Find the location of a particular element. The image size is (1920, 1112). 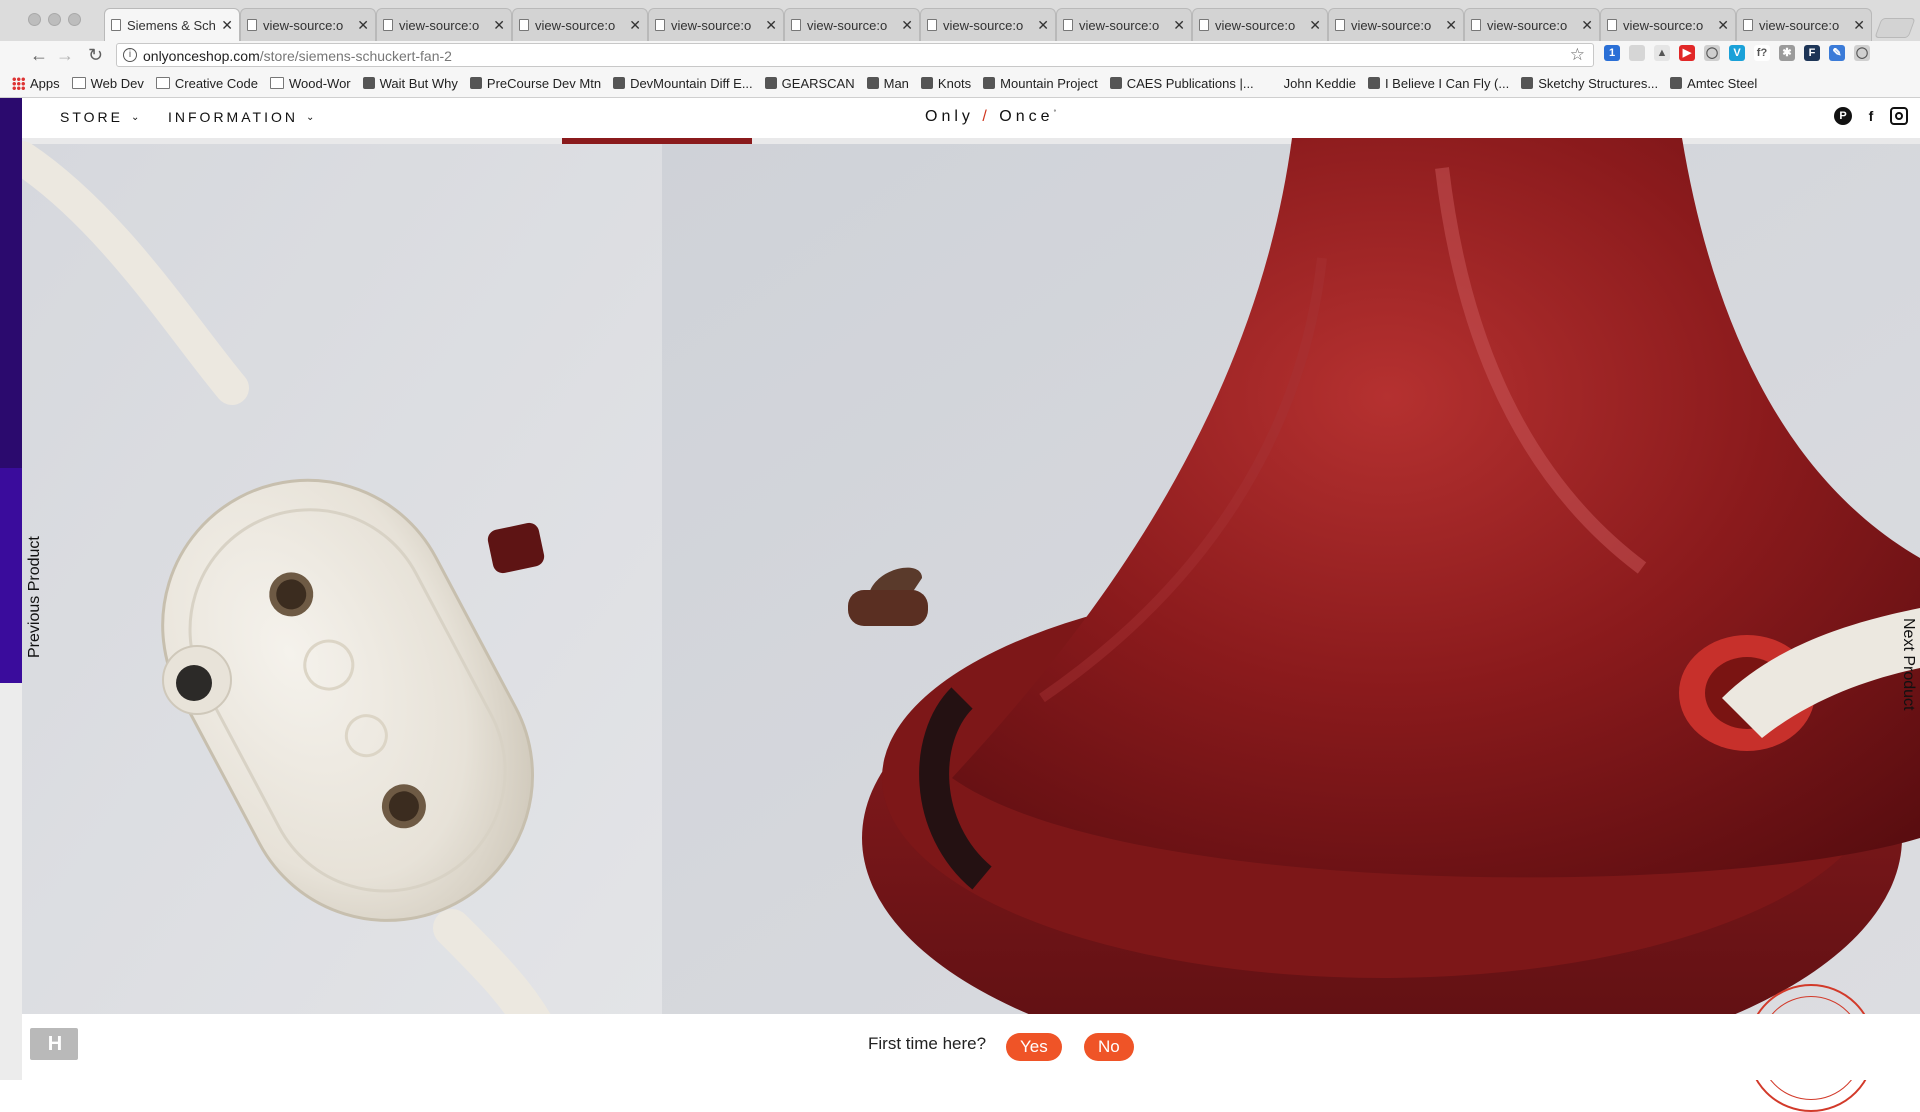

corner-logo-icon: H is located at coordinates (54, 1044).